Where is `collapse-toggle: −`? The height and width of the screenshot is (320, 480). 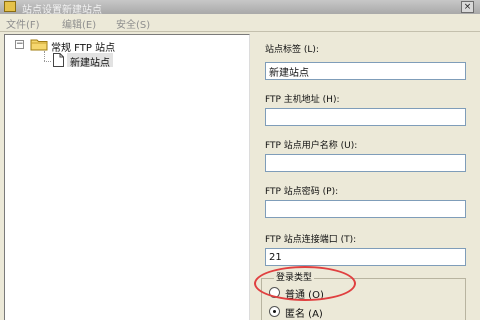 collapse-toggle: − is located at coordinates (19, 44).